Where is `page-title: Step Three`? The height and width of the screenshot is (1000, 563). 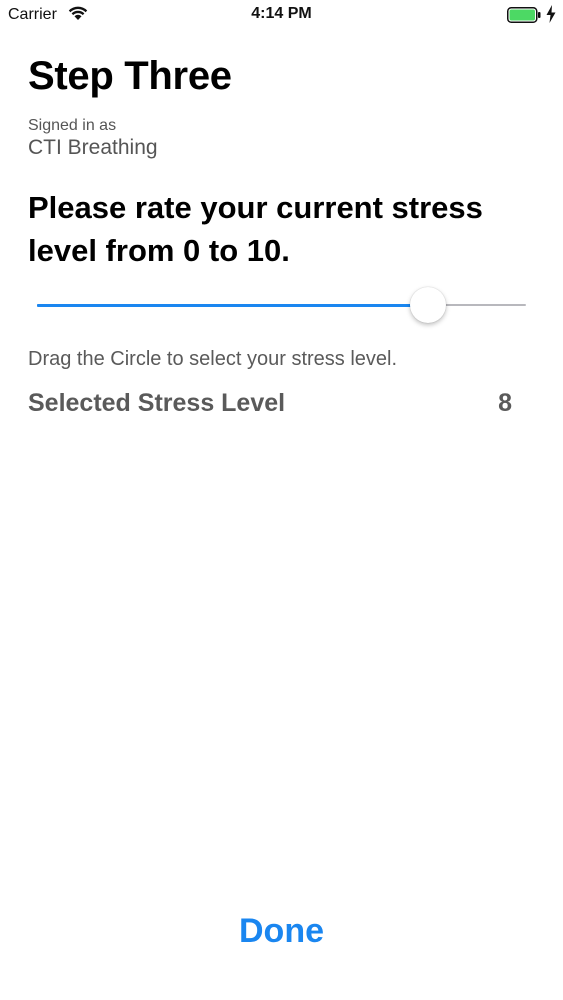
page-title: Step Three is located at coordinates (130, 76).